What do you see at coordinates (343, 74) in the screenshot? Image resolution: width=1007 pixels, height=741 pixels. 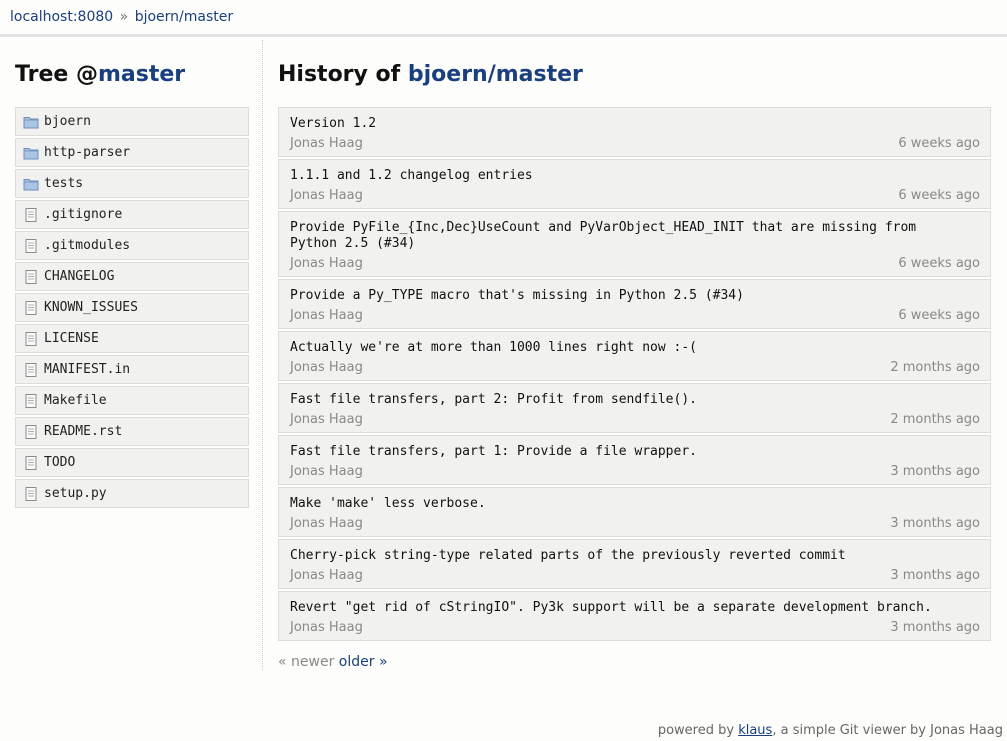 I see `history-title-prefix: History of` at bounding box center [343, 74].